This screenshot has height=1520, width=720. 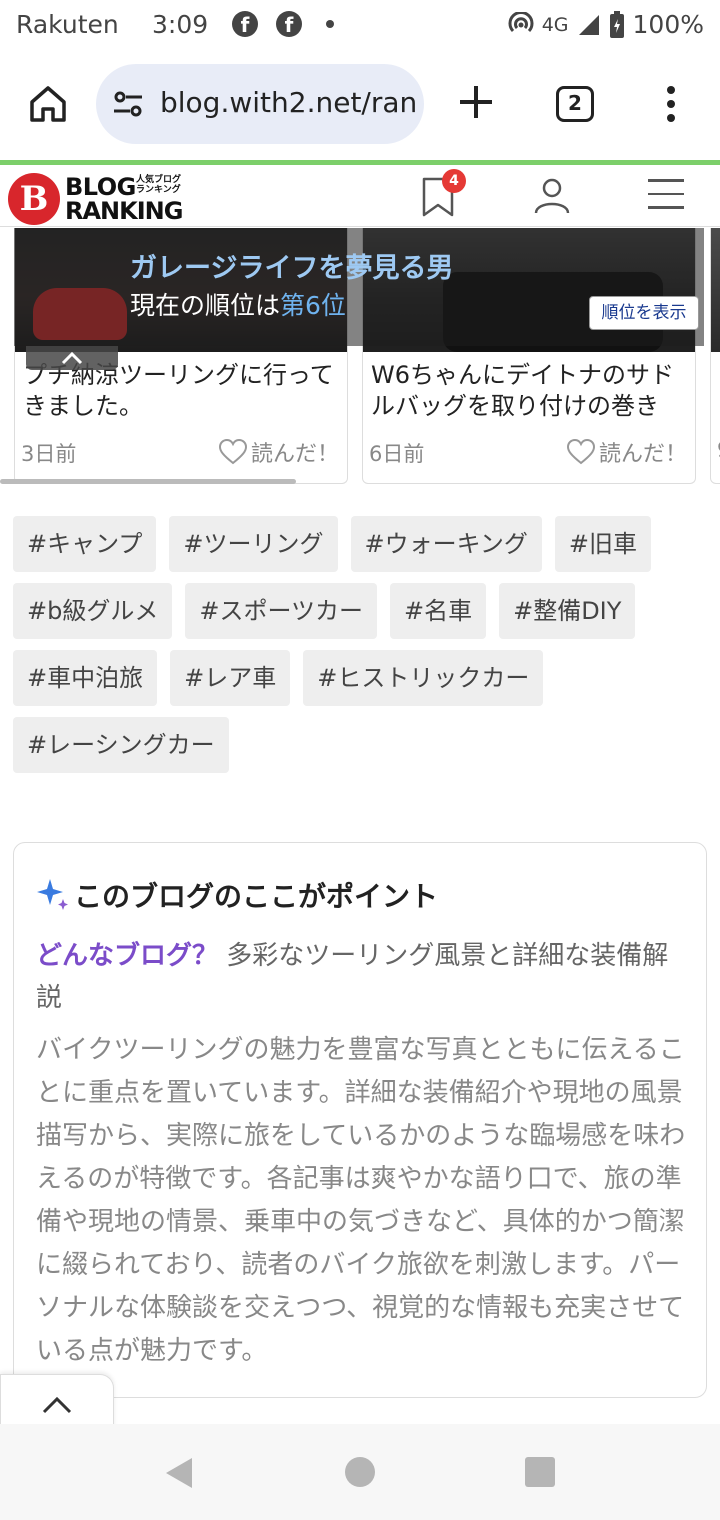 I want to click on tag-chip: #車中泊旅, so click(x=85, y=678).